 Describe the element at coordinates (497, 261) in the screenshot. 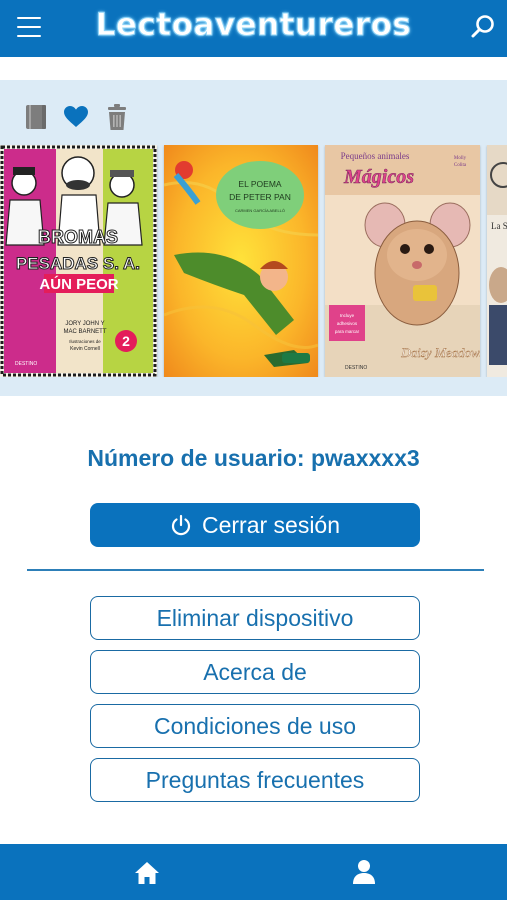

I see `book-cover-partial: La S` at that location.